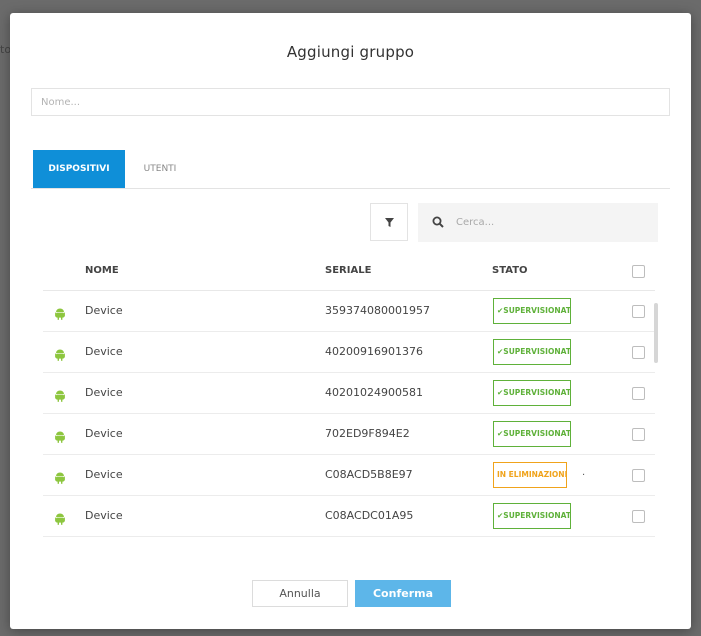 The image size is (701, 636). I want to click on group-name-input, so click(350, 102).